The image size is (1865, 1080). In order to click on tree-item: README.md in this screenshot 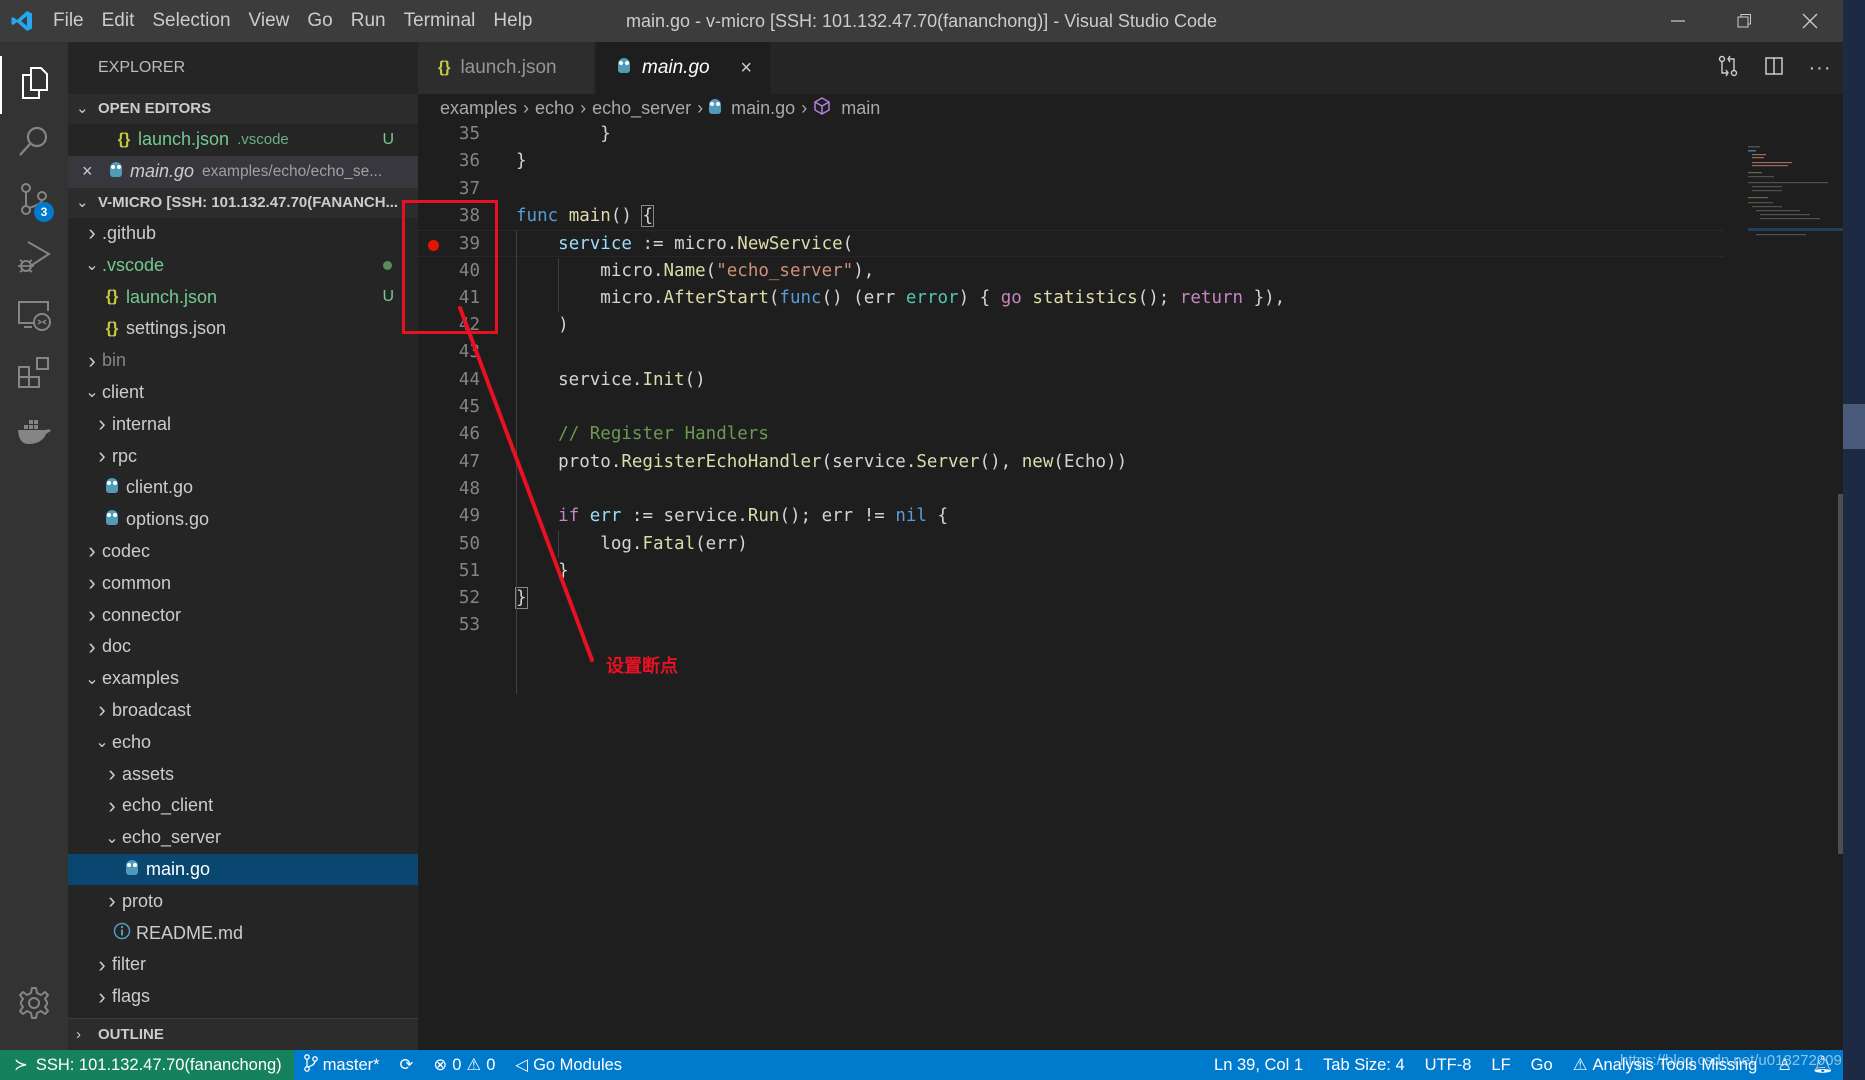, I will do `click(243, 933)`.